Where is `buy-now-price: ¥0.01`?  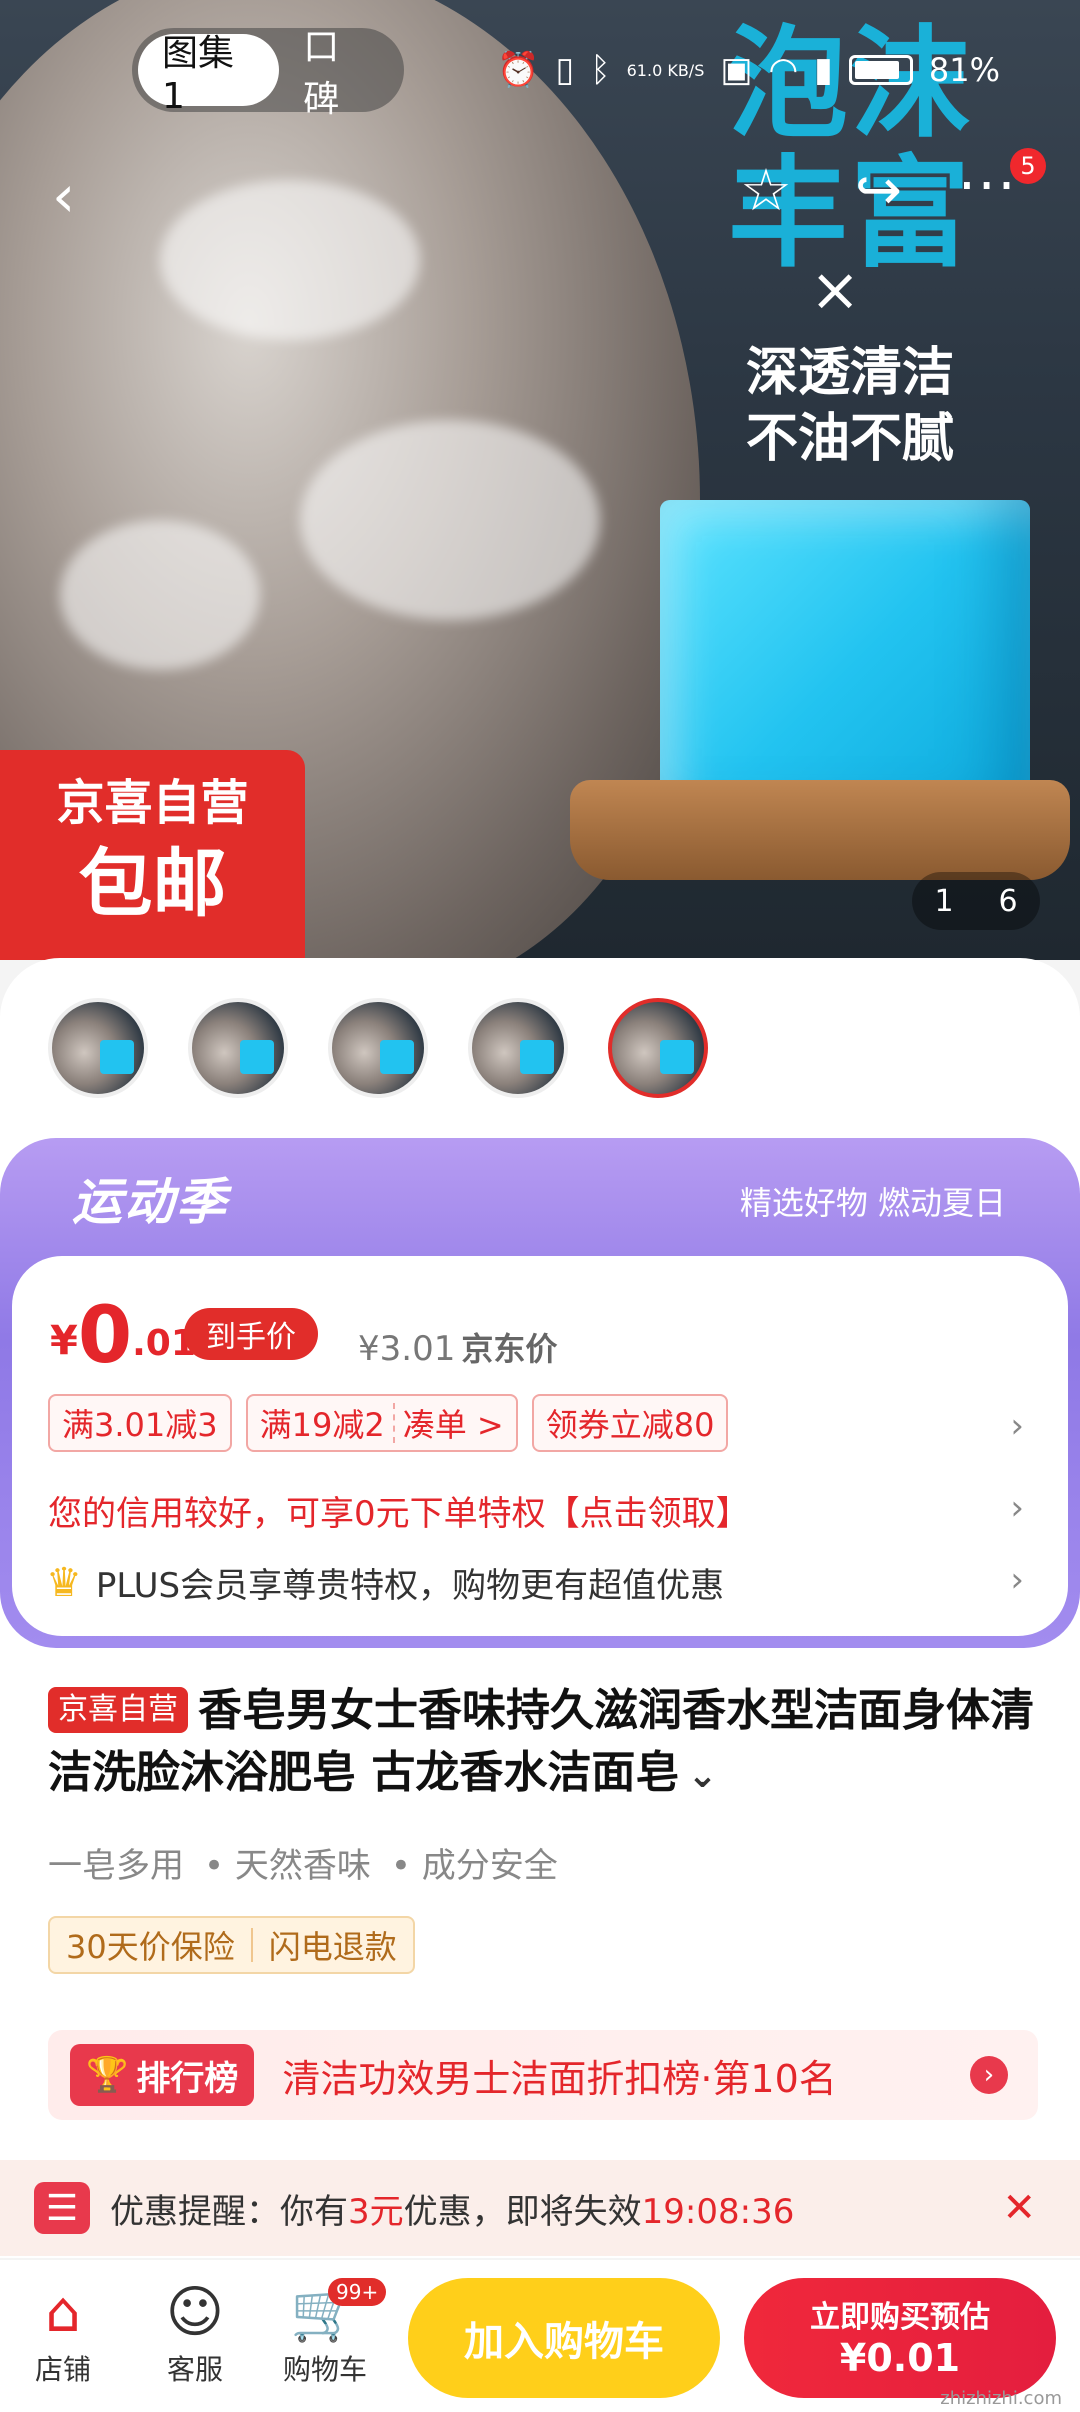
buy-now-price: ¥0.01 is located at coordinates (900, 2358).